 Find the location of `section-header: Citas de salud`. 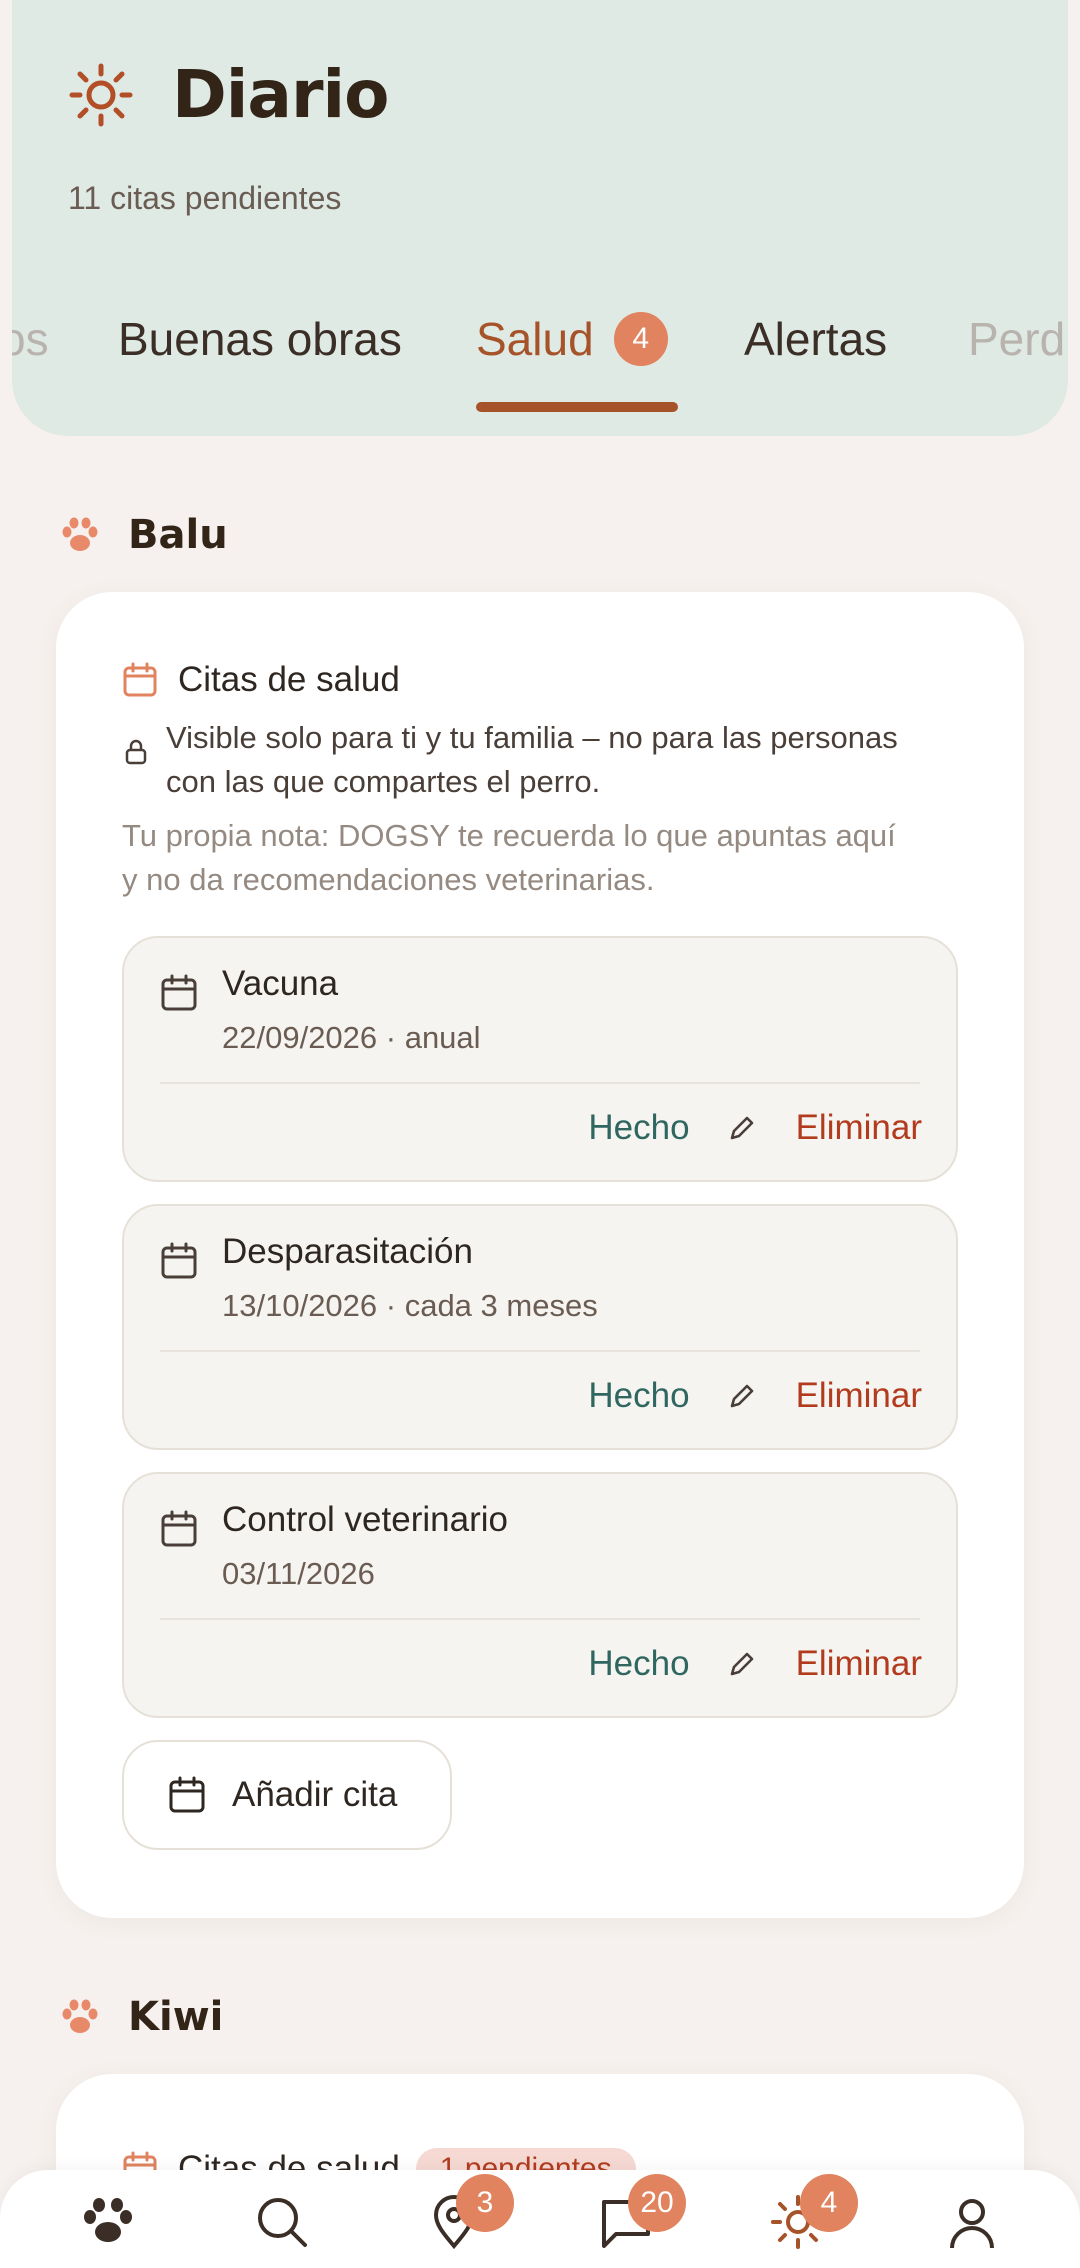

section-header: Citas de salud is located at coordinates (261, 680).